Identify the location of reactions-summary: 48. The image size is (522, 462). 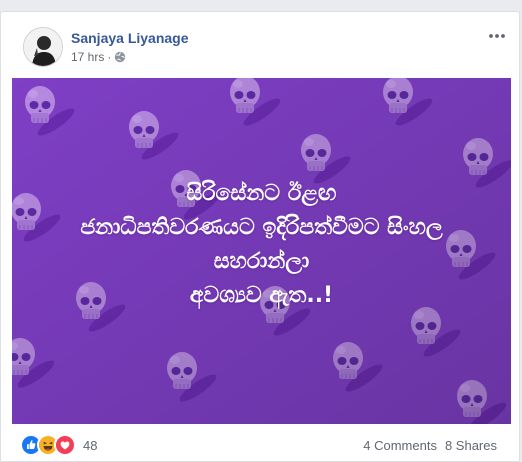
(58, 445).